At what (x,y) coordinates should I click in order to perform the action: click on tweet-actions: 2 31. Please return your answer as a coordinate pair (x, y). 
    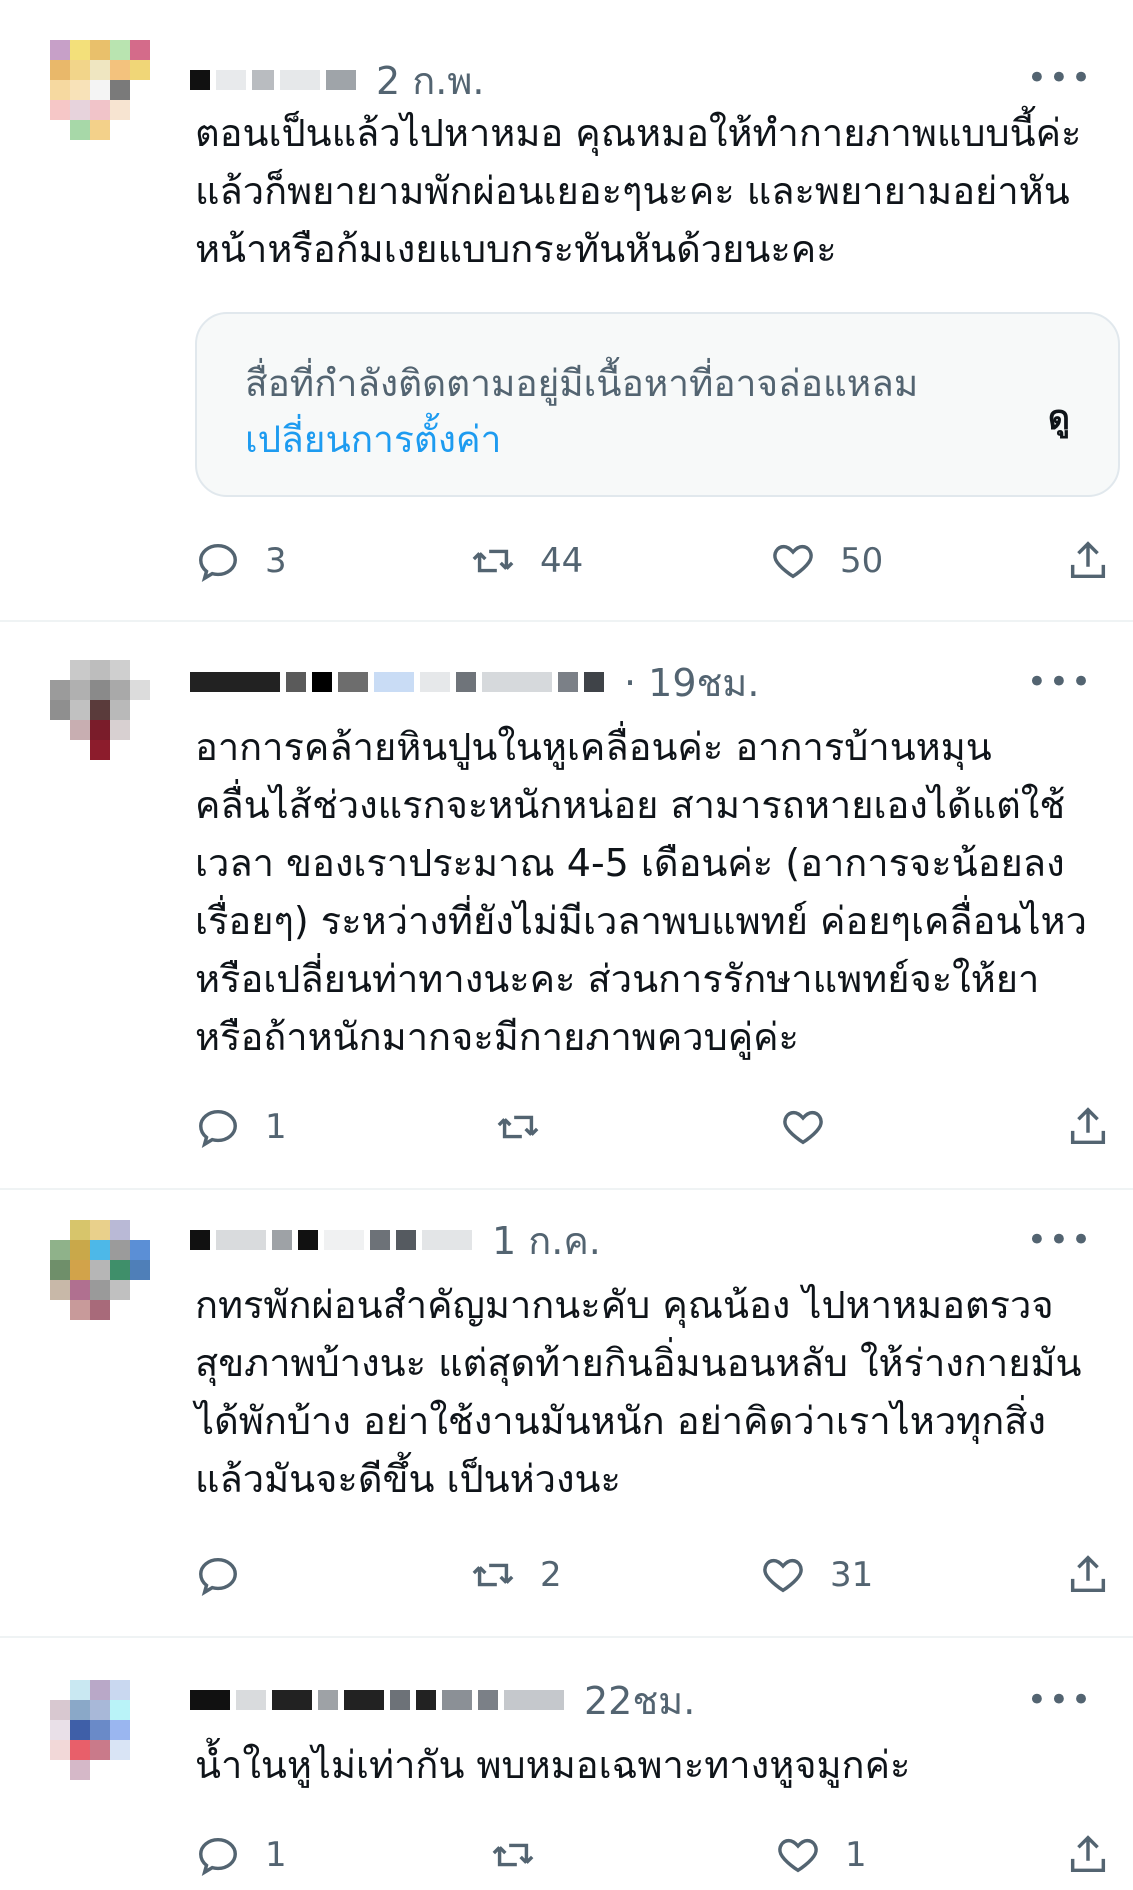
    Looking at the image, I should click on (650, 1575).